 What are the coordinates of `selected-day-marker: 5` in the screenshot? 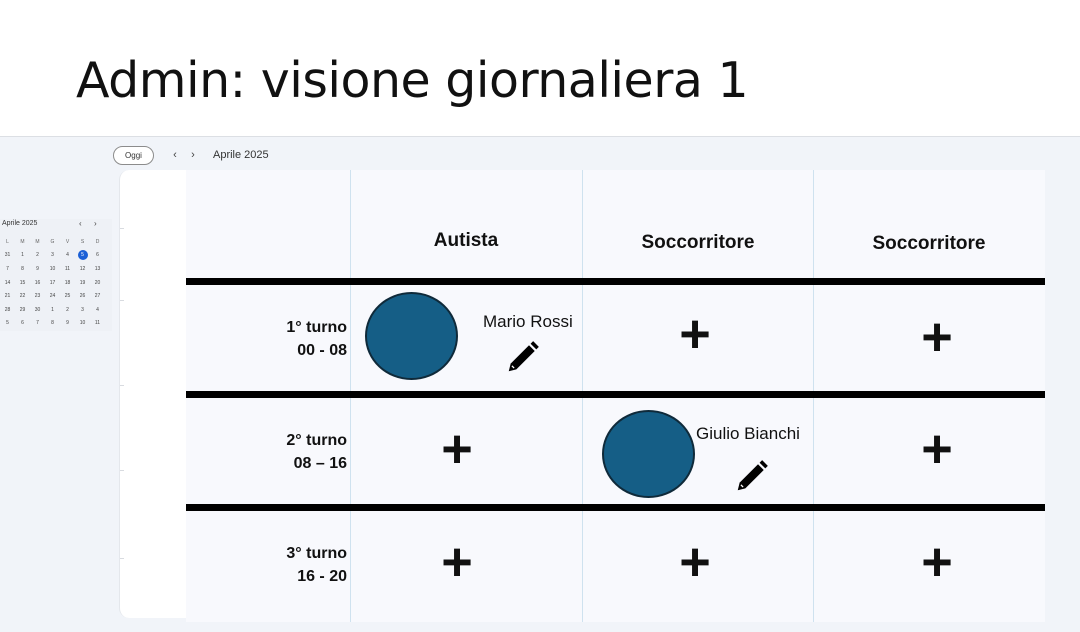 It's located at (82, 255).